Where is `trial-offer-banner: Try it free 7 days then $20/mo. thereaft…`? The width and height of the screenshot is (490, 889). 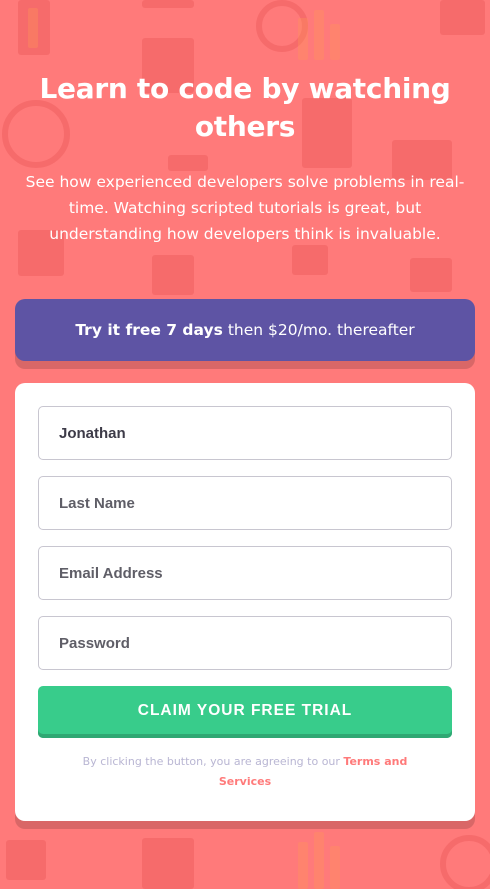 trial-offer-banner: Try it free 7 days then $20/mo. thereaft… is located at coordinates (245, 330).